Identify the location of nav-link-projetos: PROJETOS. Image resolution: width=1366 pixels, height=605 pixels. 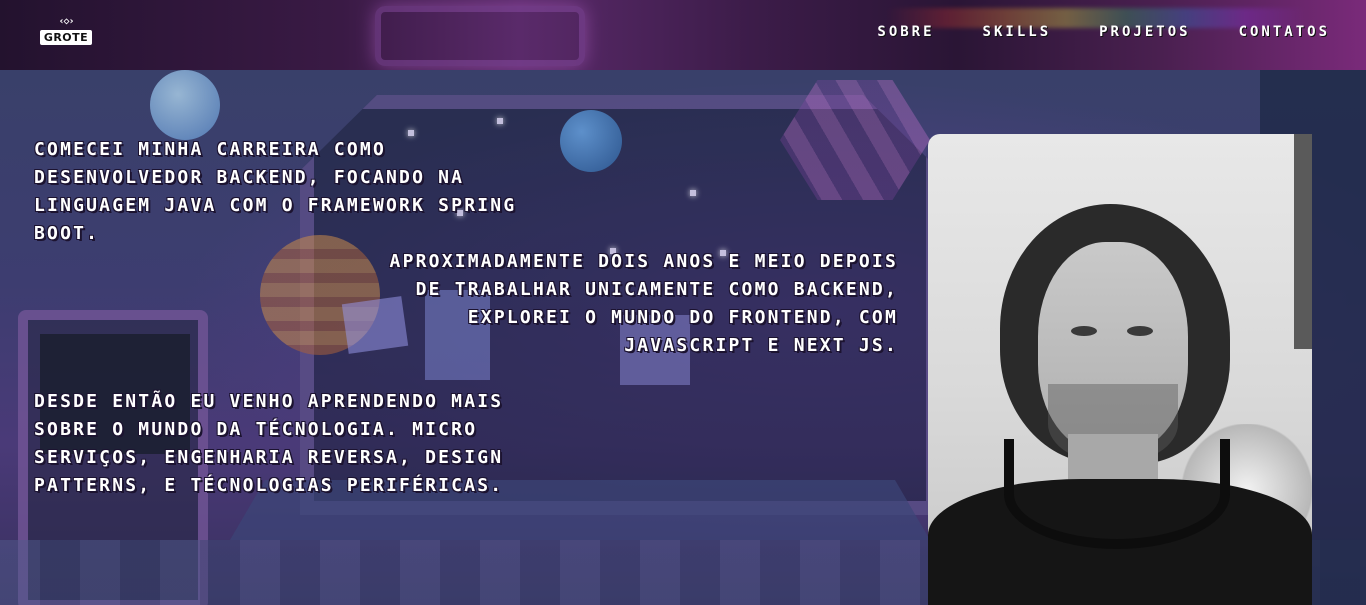
(1144, 32).